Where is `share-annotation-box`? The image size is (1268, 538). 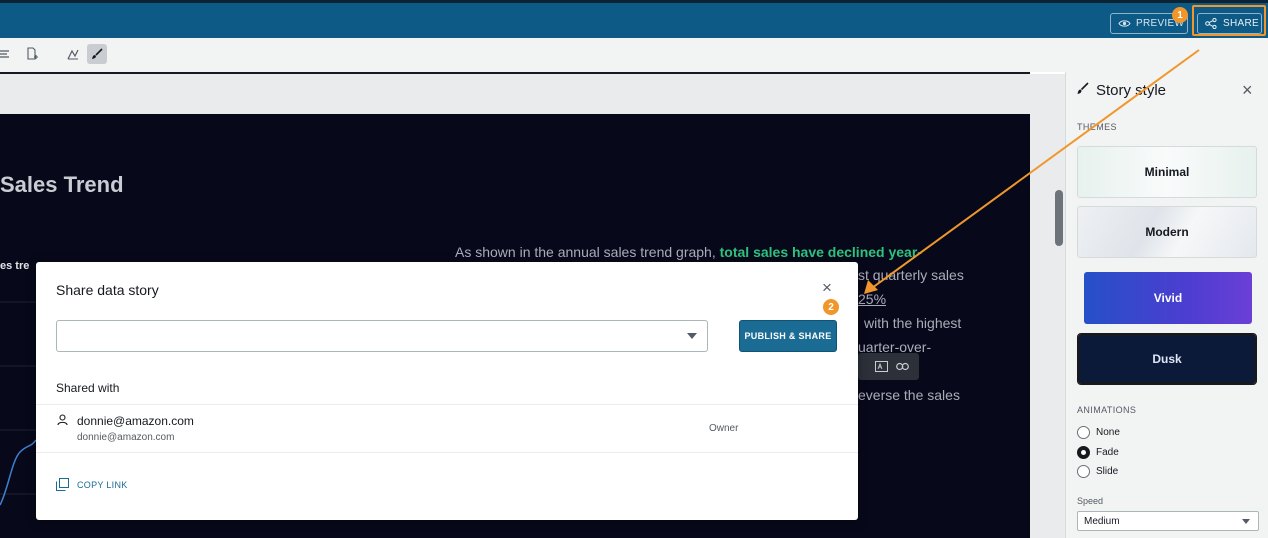 share-annotation-box is located at coordinates (1229, 20).